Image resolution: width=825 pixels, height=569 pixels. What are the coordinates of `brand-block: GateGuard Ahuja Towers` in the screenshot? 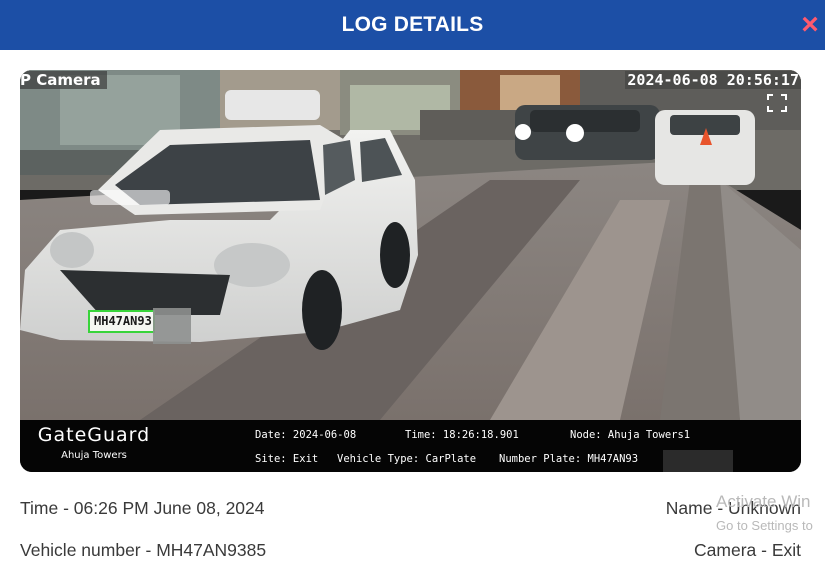 It's located at (94, 442).